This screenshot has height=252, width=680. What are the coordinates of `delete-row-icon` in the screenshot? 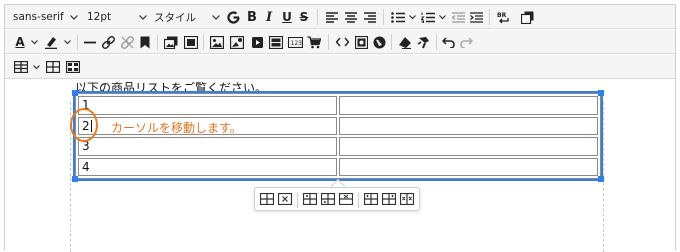 It's located at (346, 199).